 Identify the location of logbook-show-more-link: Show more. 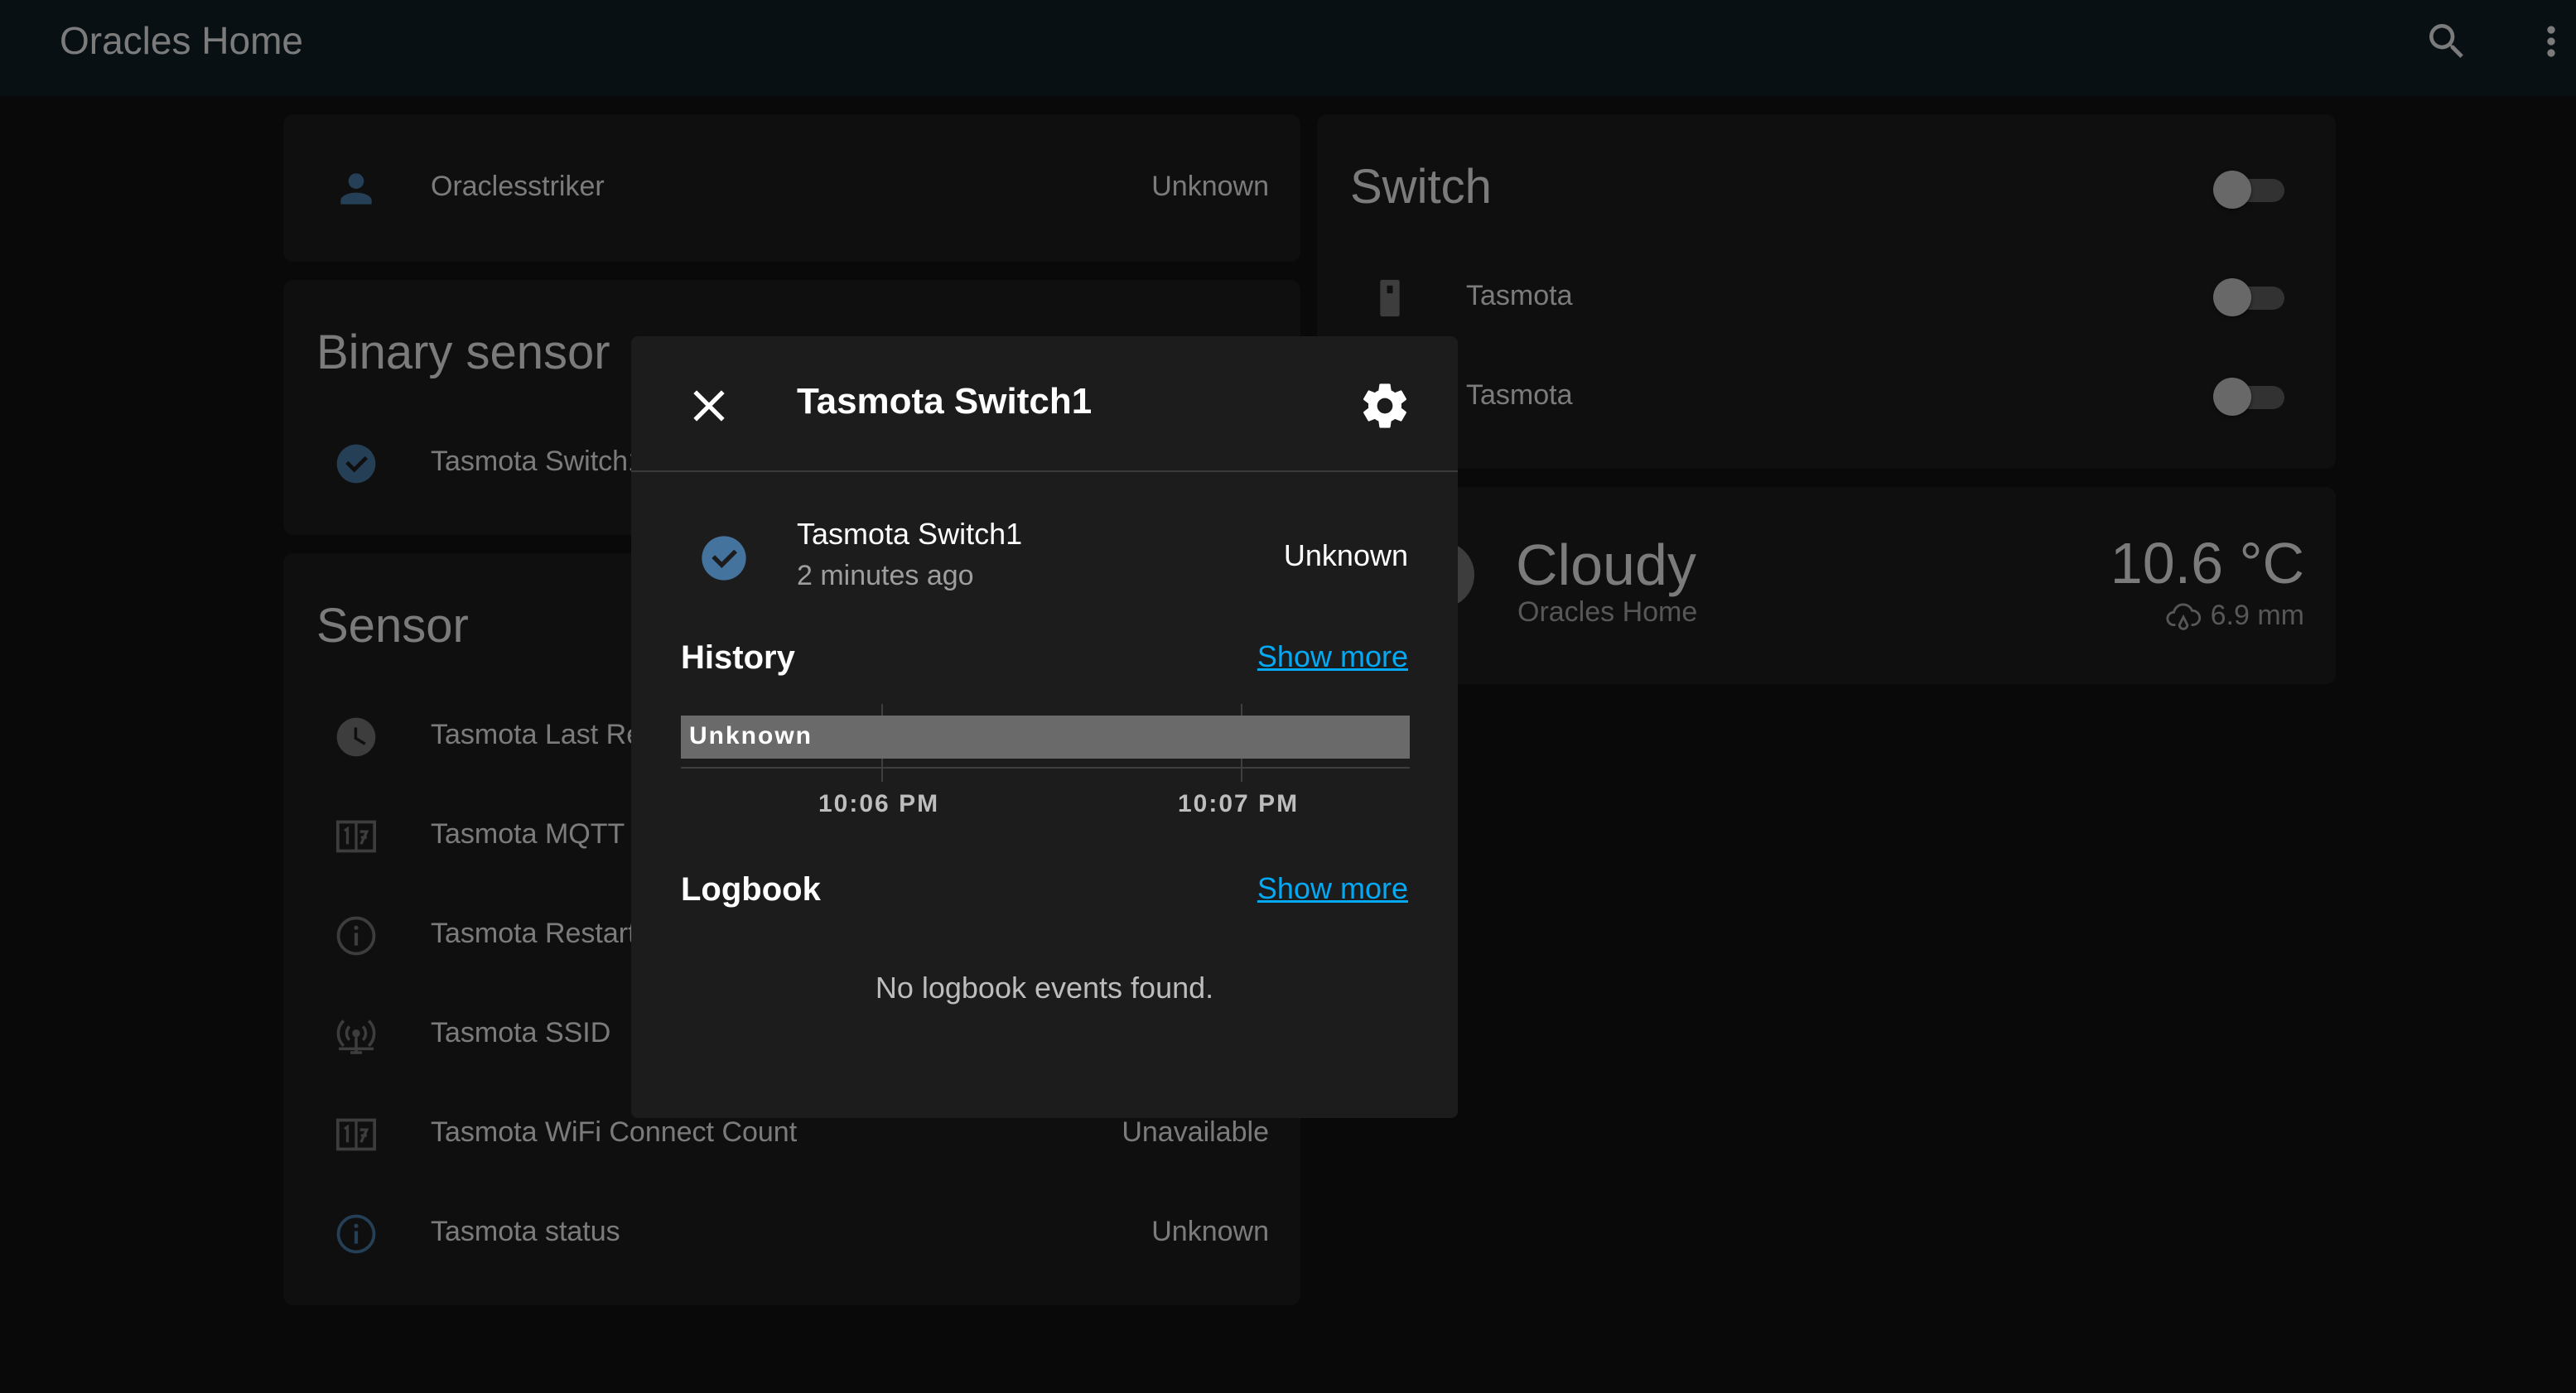
(1332, 888).